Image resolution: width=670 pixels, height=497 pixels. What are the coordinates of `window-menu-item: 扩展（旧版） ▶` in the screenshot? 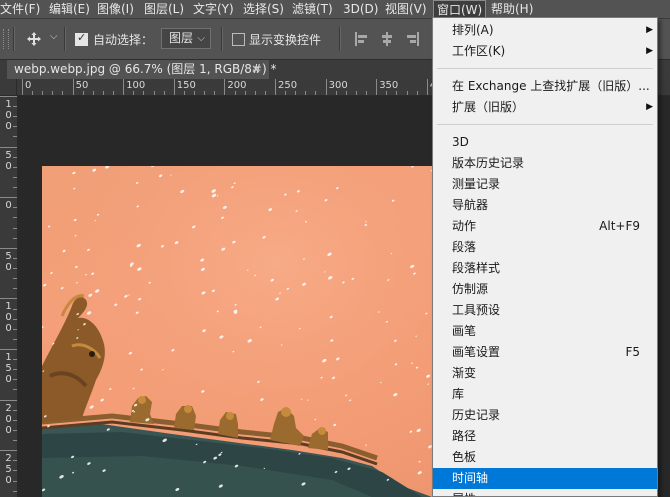 It's located at (545, 107).